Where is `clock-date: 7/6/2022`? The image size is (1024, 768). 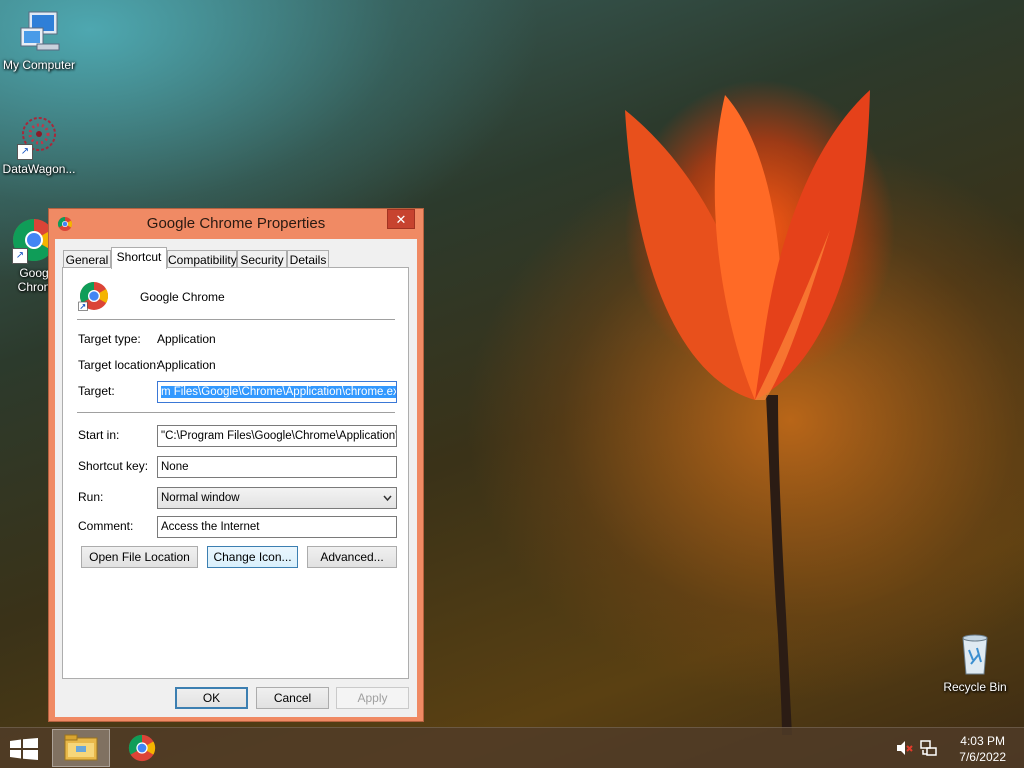
clock-date: 7/6/2022 is located at coordinates (982, 757).